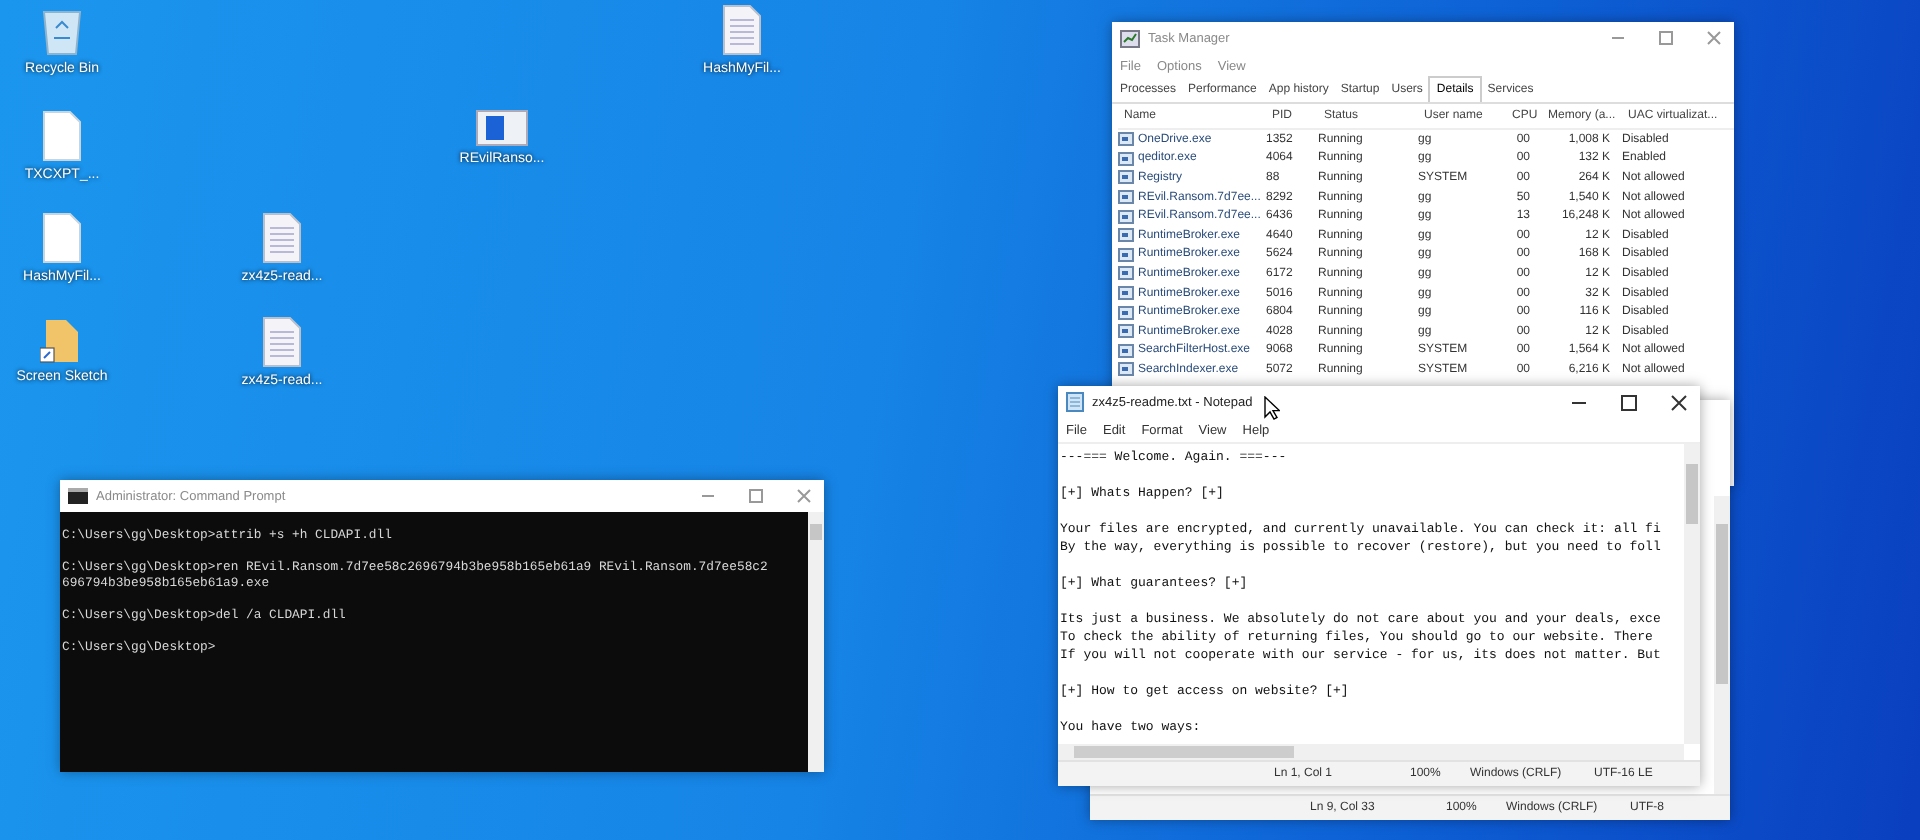  Describe the element at coordinates (1629, 402) in the screenshot. I see `maximize-icon` at that location.